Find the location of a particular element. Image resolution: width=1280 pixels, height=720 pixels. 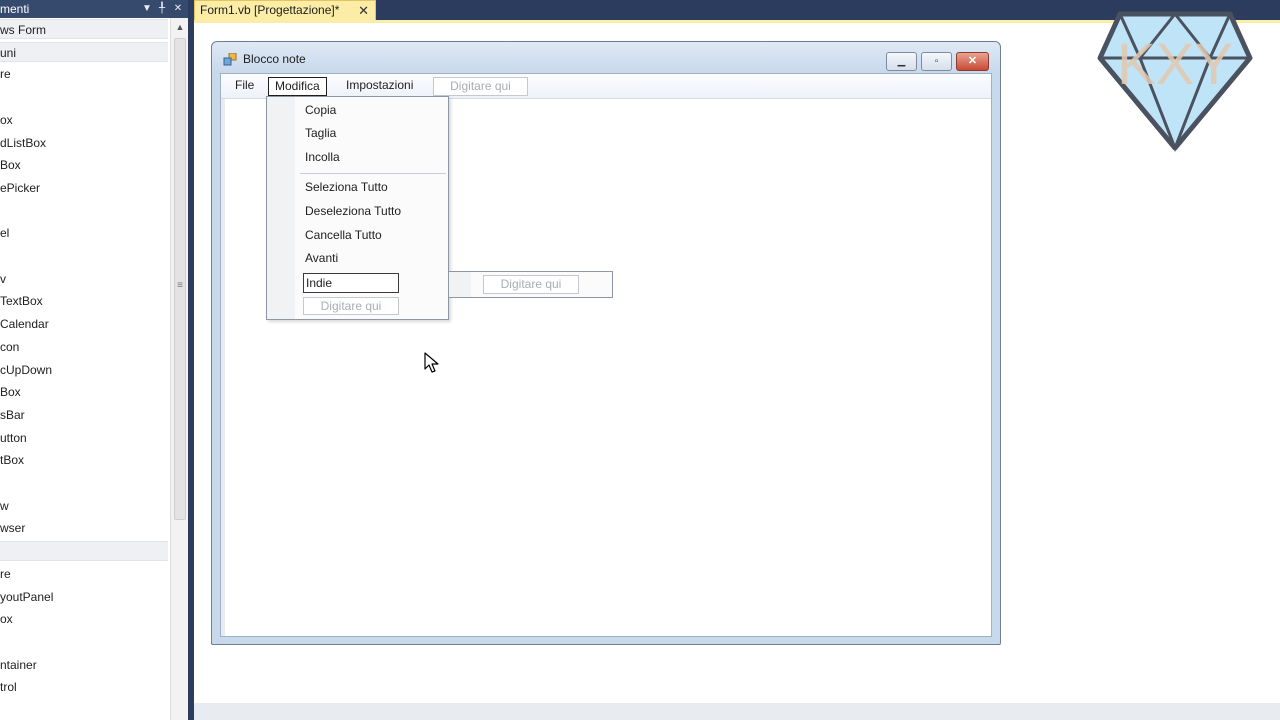

pin-icon: ╀ is located at coordinates (162, 9).